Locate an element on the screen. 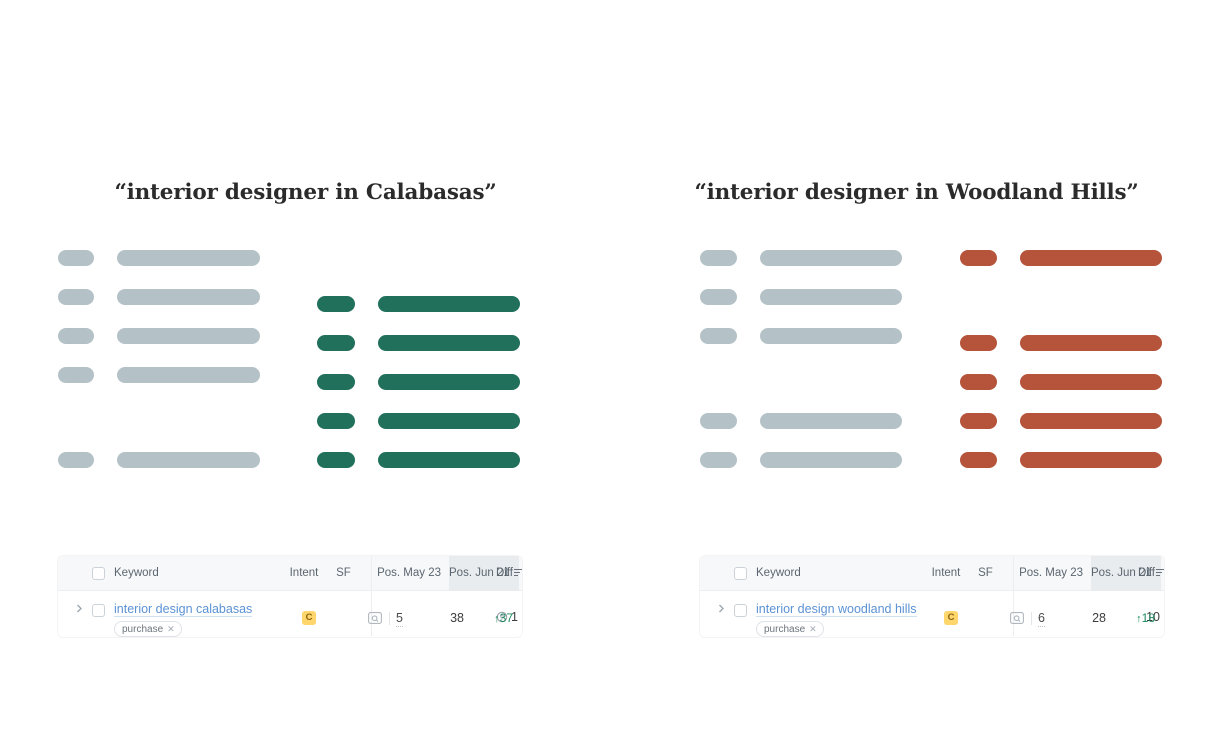  pos-prev-value: 28 is located at coordinates (1099, 618).